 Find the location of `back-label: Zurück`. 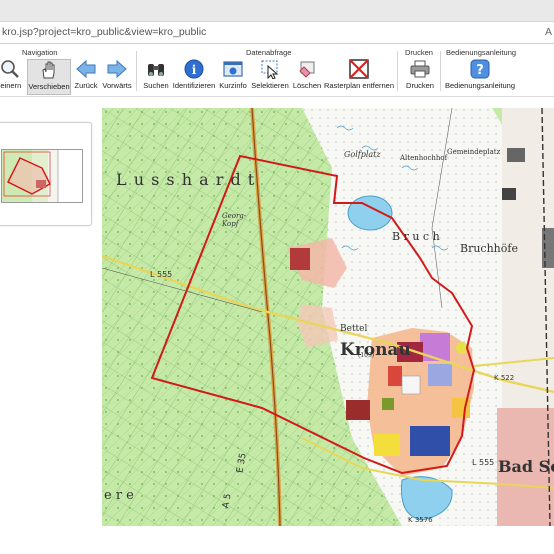

back-label: Zurück is located at coordinates (86, 85).